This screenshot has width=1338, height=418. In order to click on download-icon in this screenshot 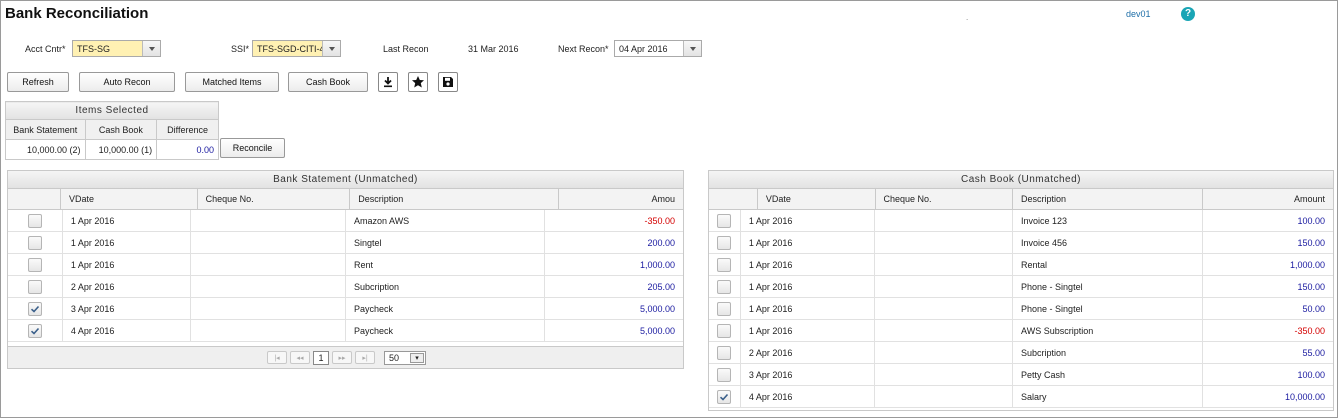, I will do `click(388, 82)`.